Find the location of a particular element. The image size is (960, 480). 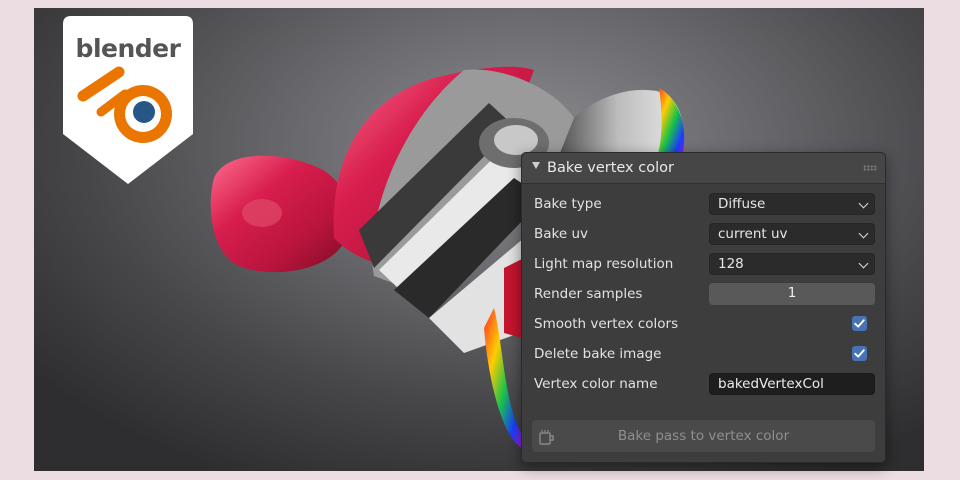

vertex-color-name-value: bakedVertexCol is located at coordinates (771, 384).